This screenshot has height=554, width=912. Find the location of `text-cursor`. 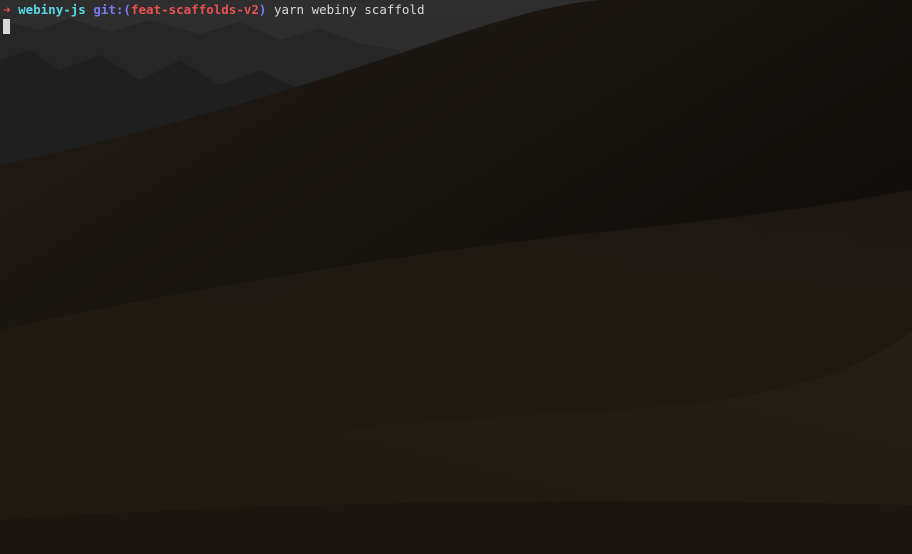

text-cursor is located at coordinates (6, 26).